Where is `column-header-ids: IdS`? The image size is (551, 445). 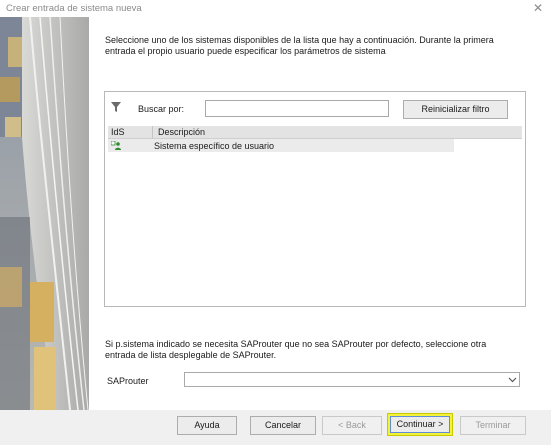
column-header-ids: IdS is located at coordinates (118, 132).